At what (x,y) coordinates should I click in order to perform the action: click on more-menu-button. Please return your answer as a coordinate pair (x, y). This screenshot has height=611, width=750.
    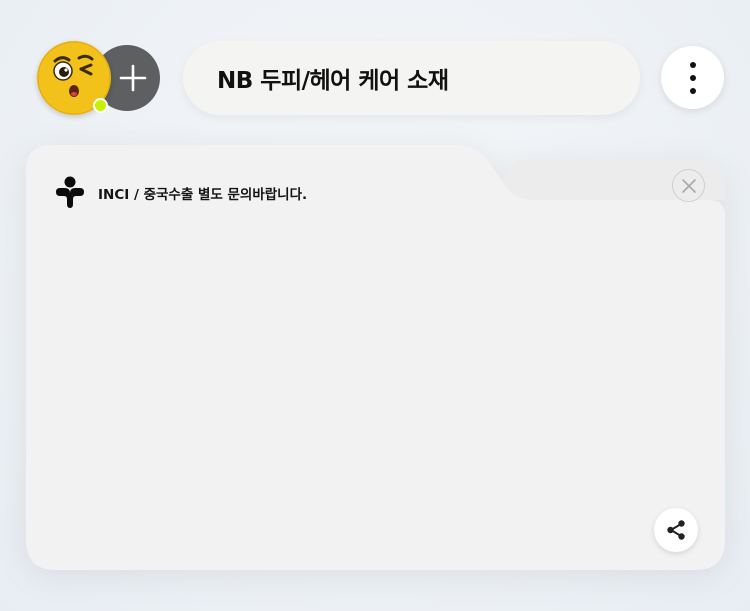
    Looking at the image, I should click on (692, 77).